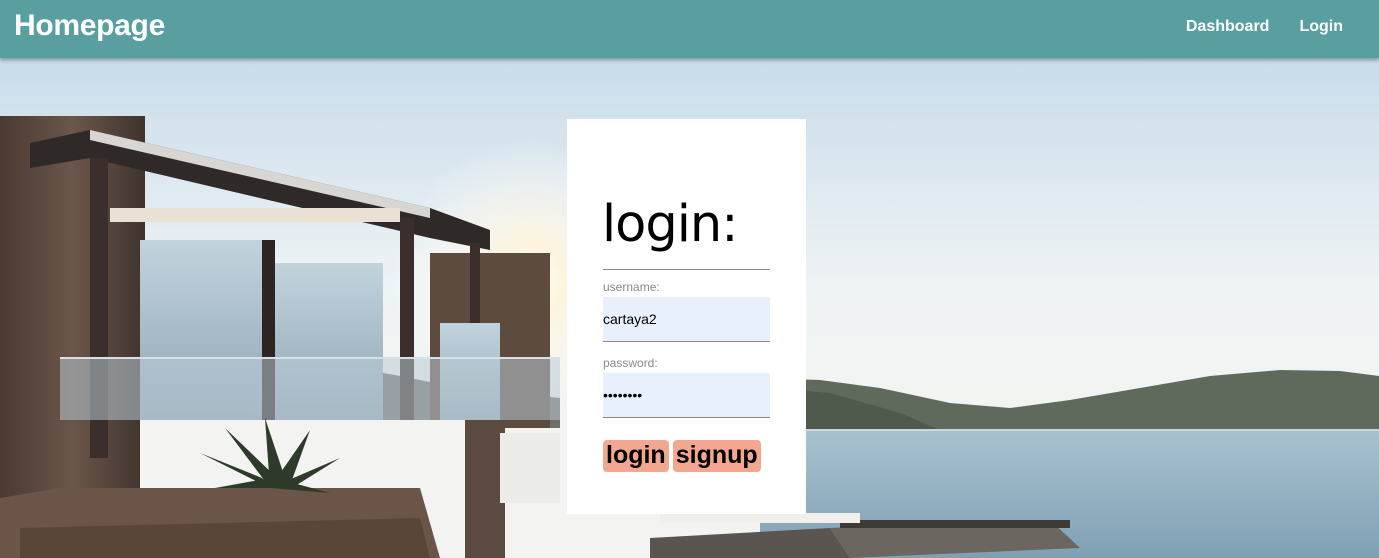 Image resolution: width=1379 pixels, height=558 pixels. I want to click on form-buttons: login signup, so click(682, 456).